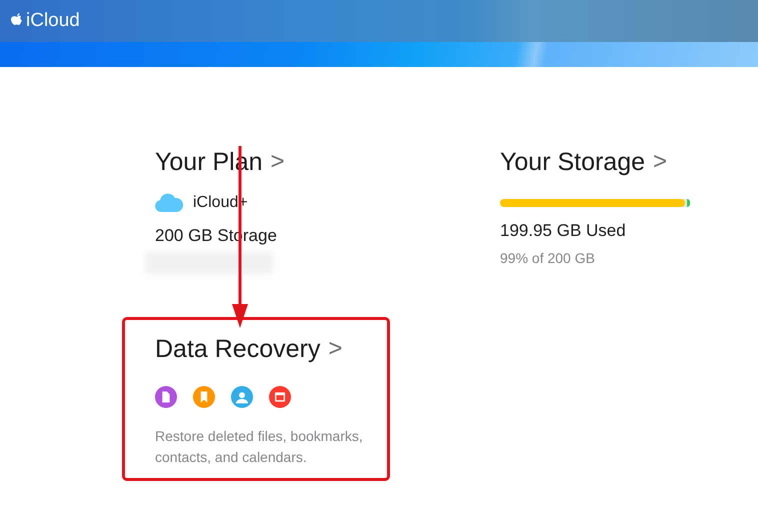 The height and width of the screenshot is (520, 758). Describe the element at coordinates (45, 21) in the screenshot. I see `brand-logo: iCloud` at that location.